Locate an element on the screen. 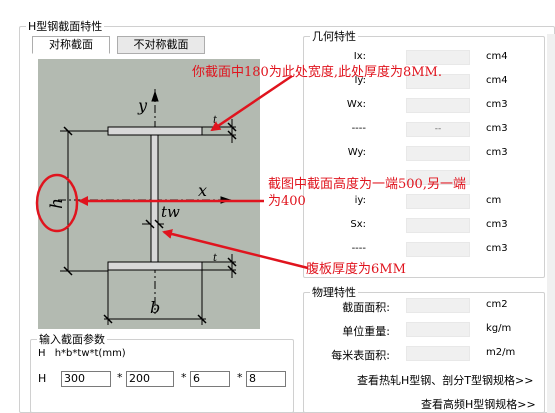  input-title: 输入截面参数 is located at coordinates (72, 339).